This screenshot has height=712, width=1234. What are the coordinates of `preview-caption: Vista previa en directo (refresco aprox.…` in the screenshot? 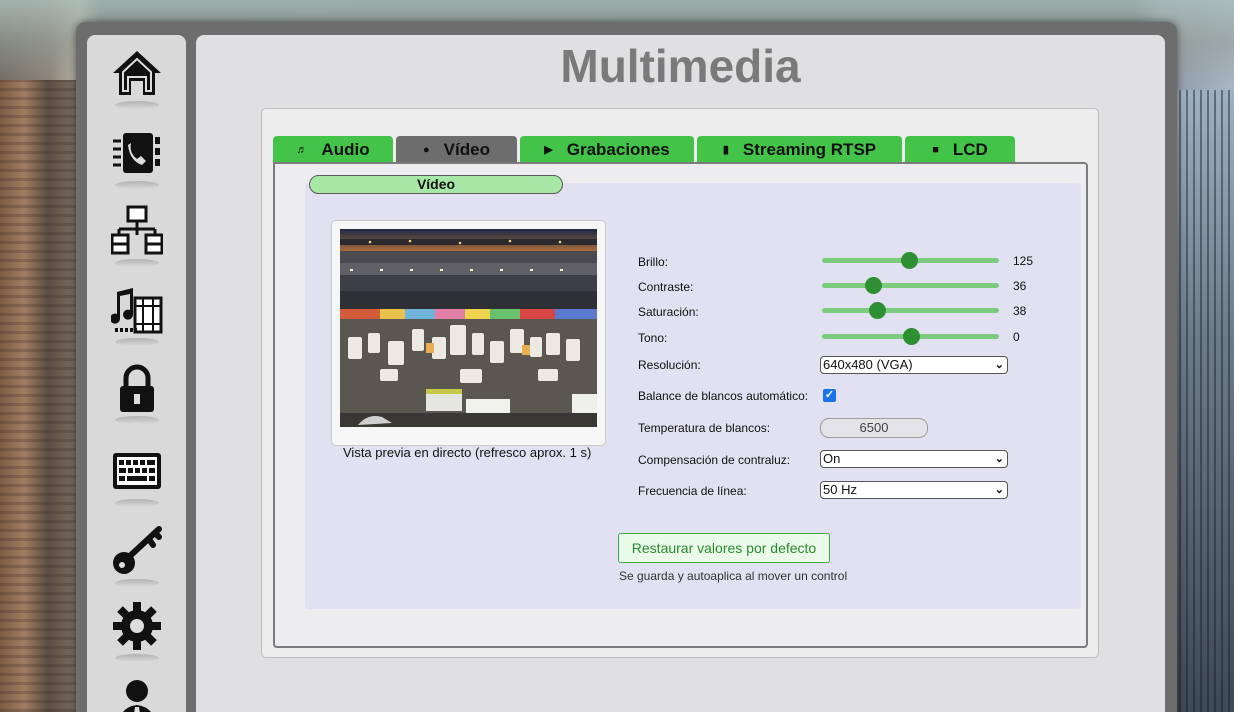 It's located at (467, 452).